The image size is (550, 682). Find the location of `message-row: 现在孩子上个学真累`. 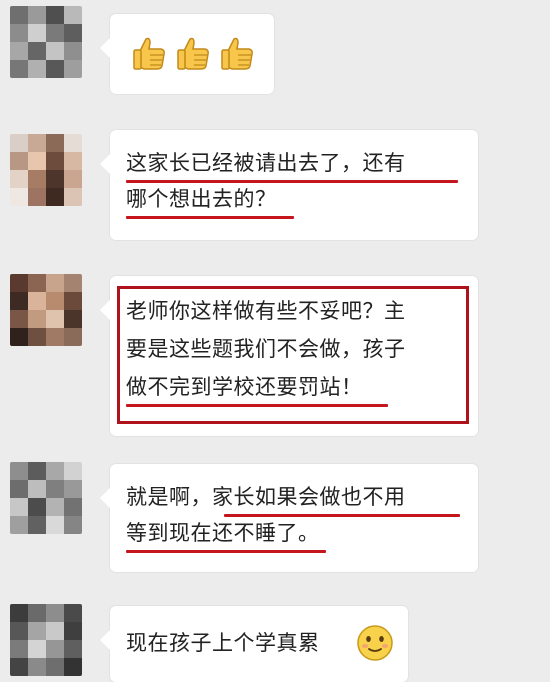

message-row: 现在孩子上个学真累 is located at coordinates (275, 636).